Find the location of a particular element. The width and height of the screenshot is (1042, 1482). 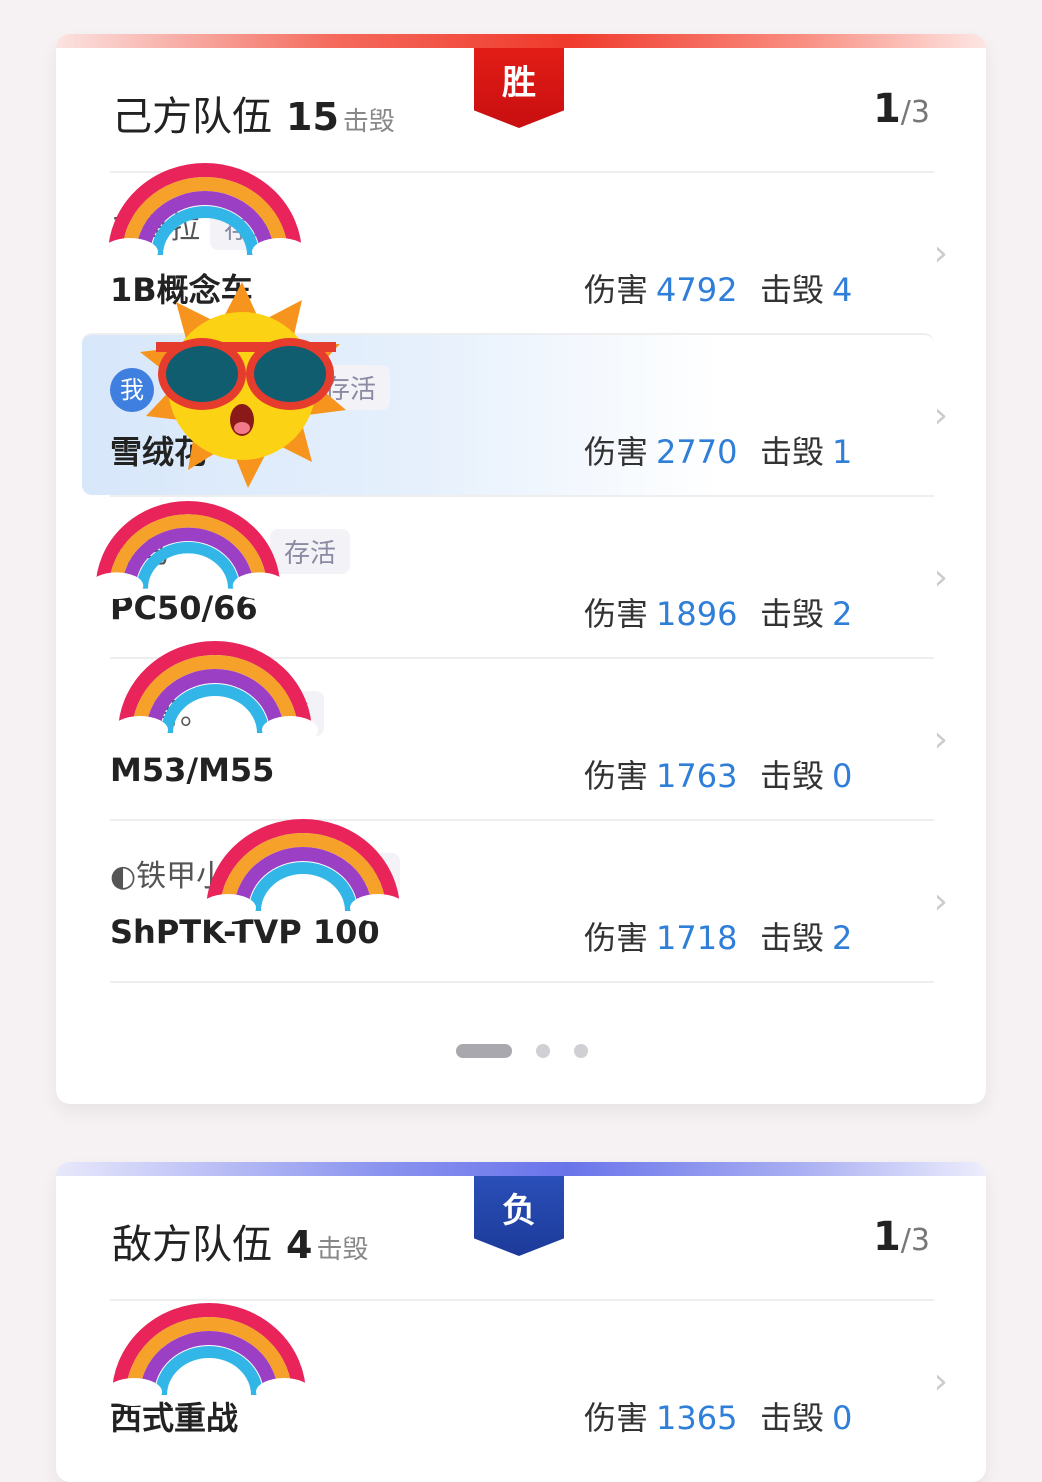

defeat-ribbon: 负 is located at coordinates (519, 1216).